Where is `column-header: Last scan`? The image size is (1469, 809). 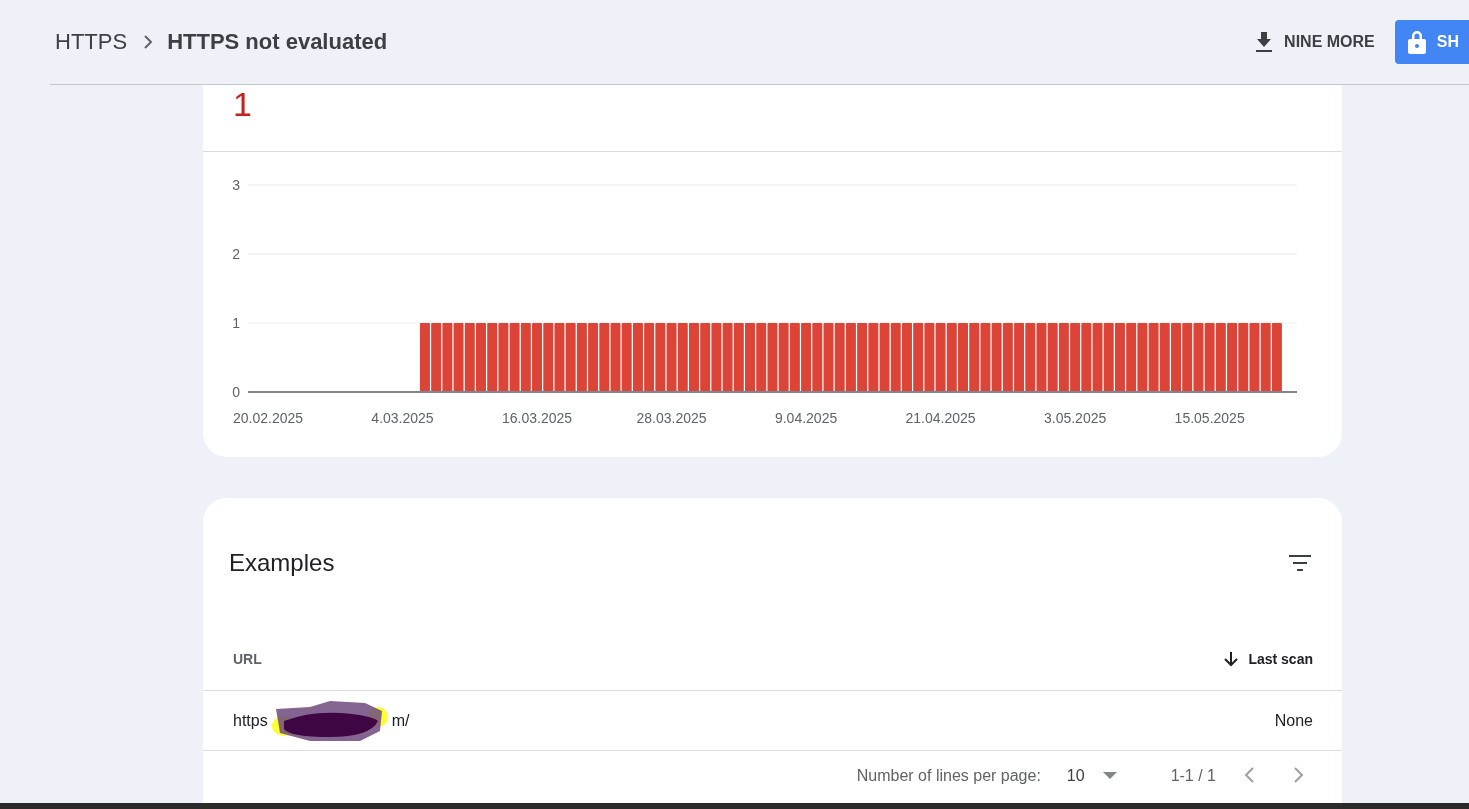 column-header: Last scan is located at coordinates (1268, 659).